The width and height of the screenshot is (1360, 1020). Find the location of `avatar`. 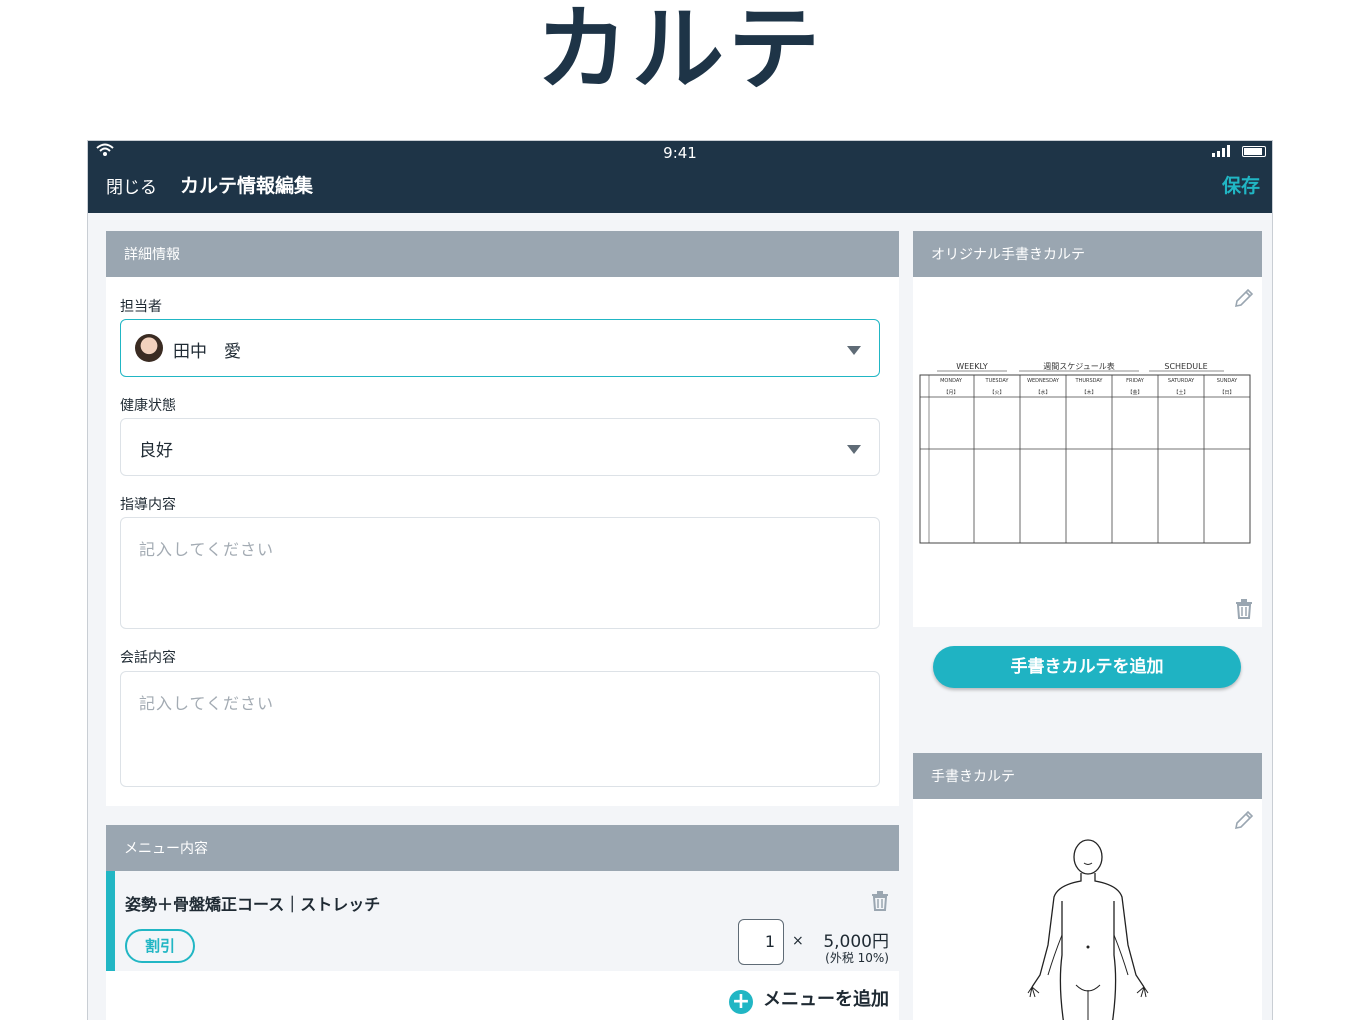

avatar is located at coordinates (149, 348).